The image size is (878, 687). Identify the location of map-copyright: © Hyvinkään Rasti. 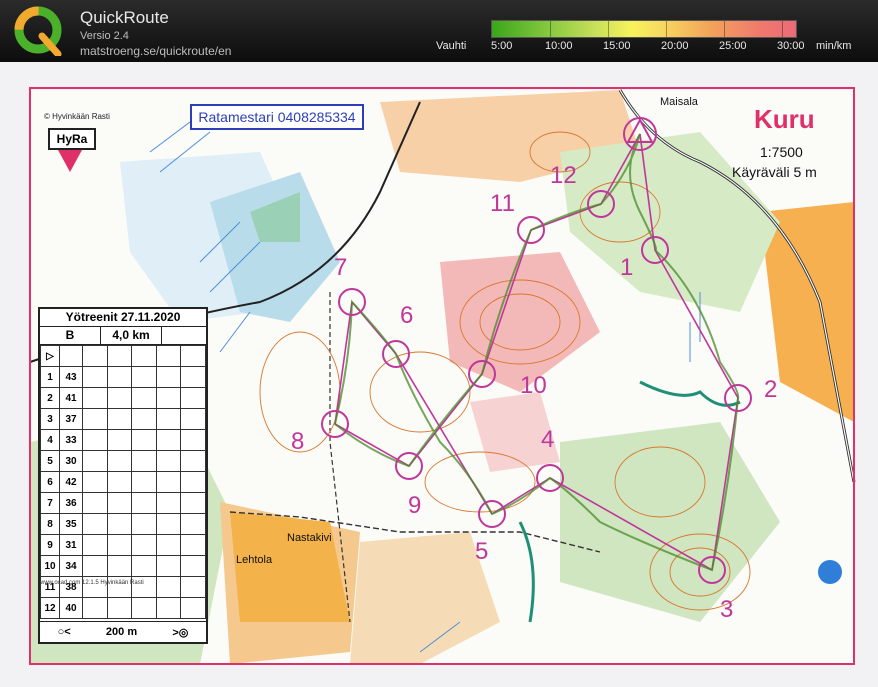
(77, 116).